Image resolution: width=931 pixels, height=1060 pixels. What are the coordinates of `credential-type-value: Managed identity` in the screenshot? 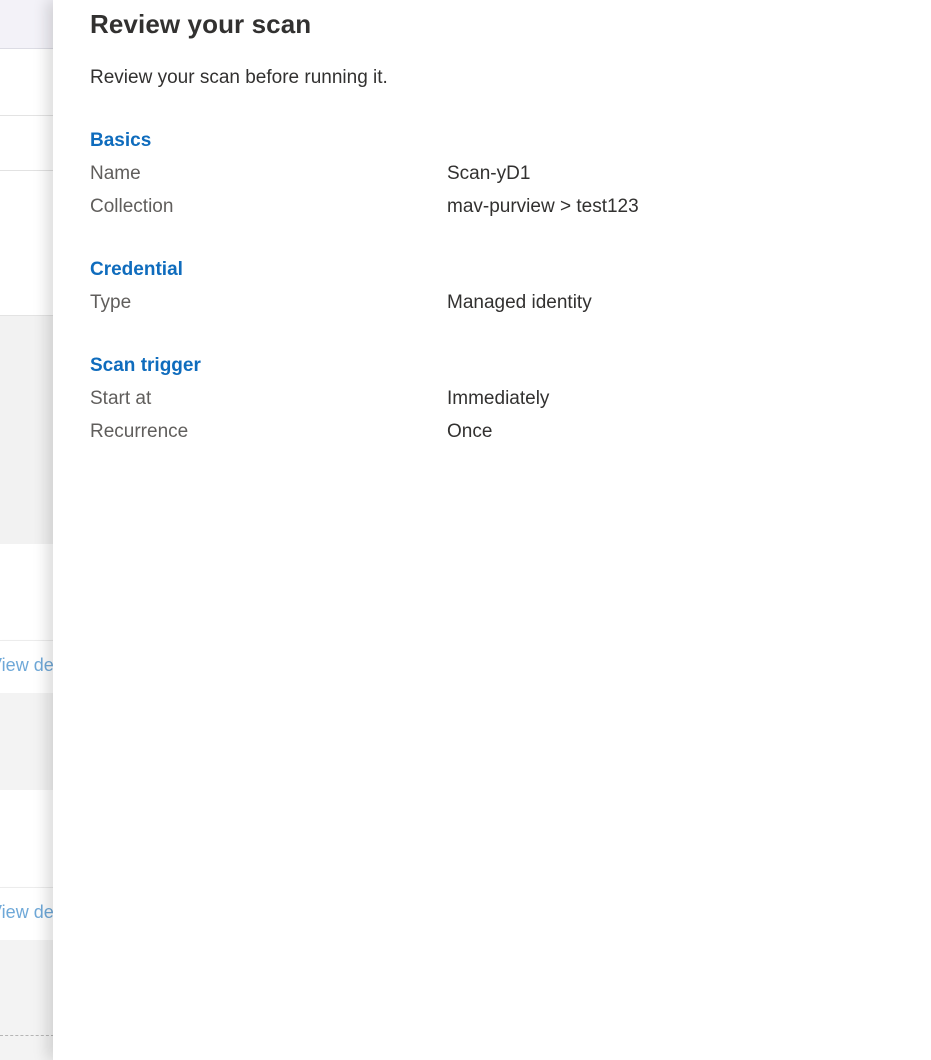 It's located at (519, 302).